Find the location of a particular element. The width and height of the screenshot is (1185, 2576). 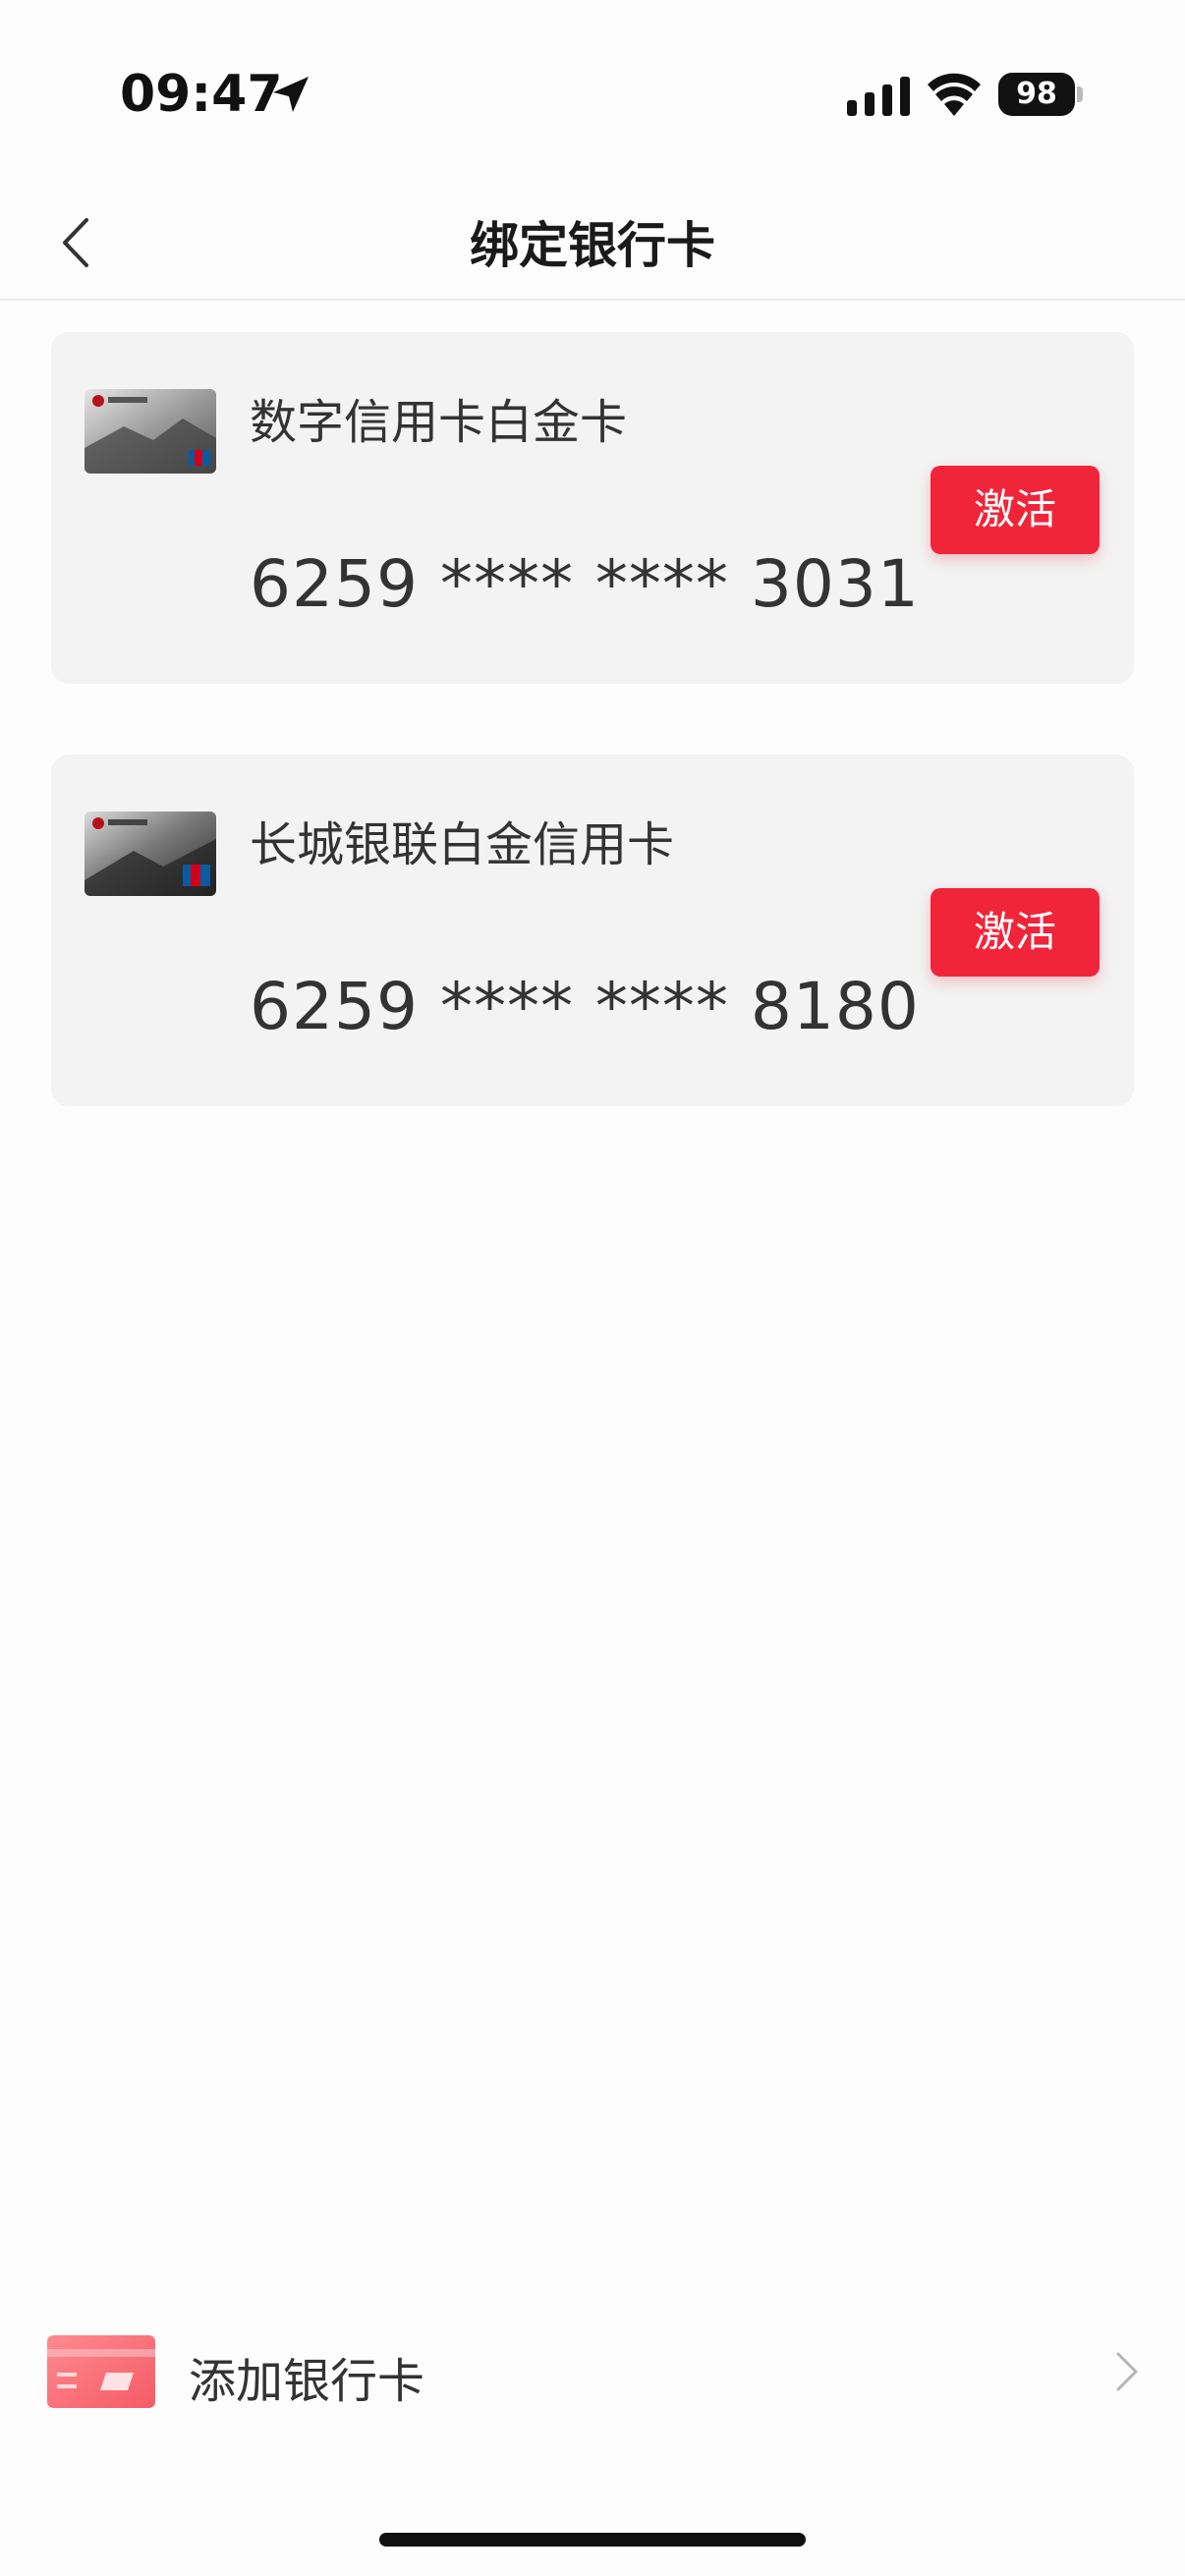

cellular-signal-icon is located at coordinates (879, 96).